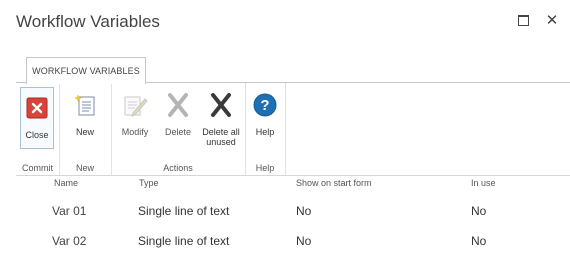 This screenshot has height=271, width=570. What do you see at coordinates (84, 168) in the screenshot?
I see `group-label-new: New` at bounding box center [84, 168].